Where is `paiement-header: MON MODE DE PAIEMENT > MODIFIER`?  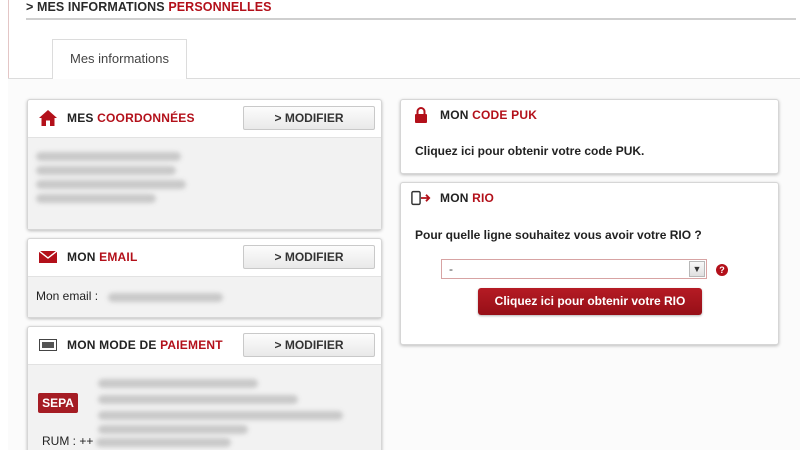 paiement-header: MON MODE DE PAIEMENT > MODIFIER is located at coordinates (204, 345).